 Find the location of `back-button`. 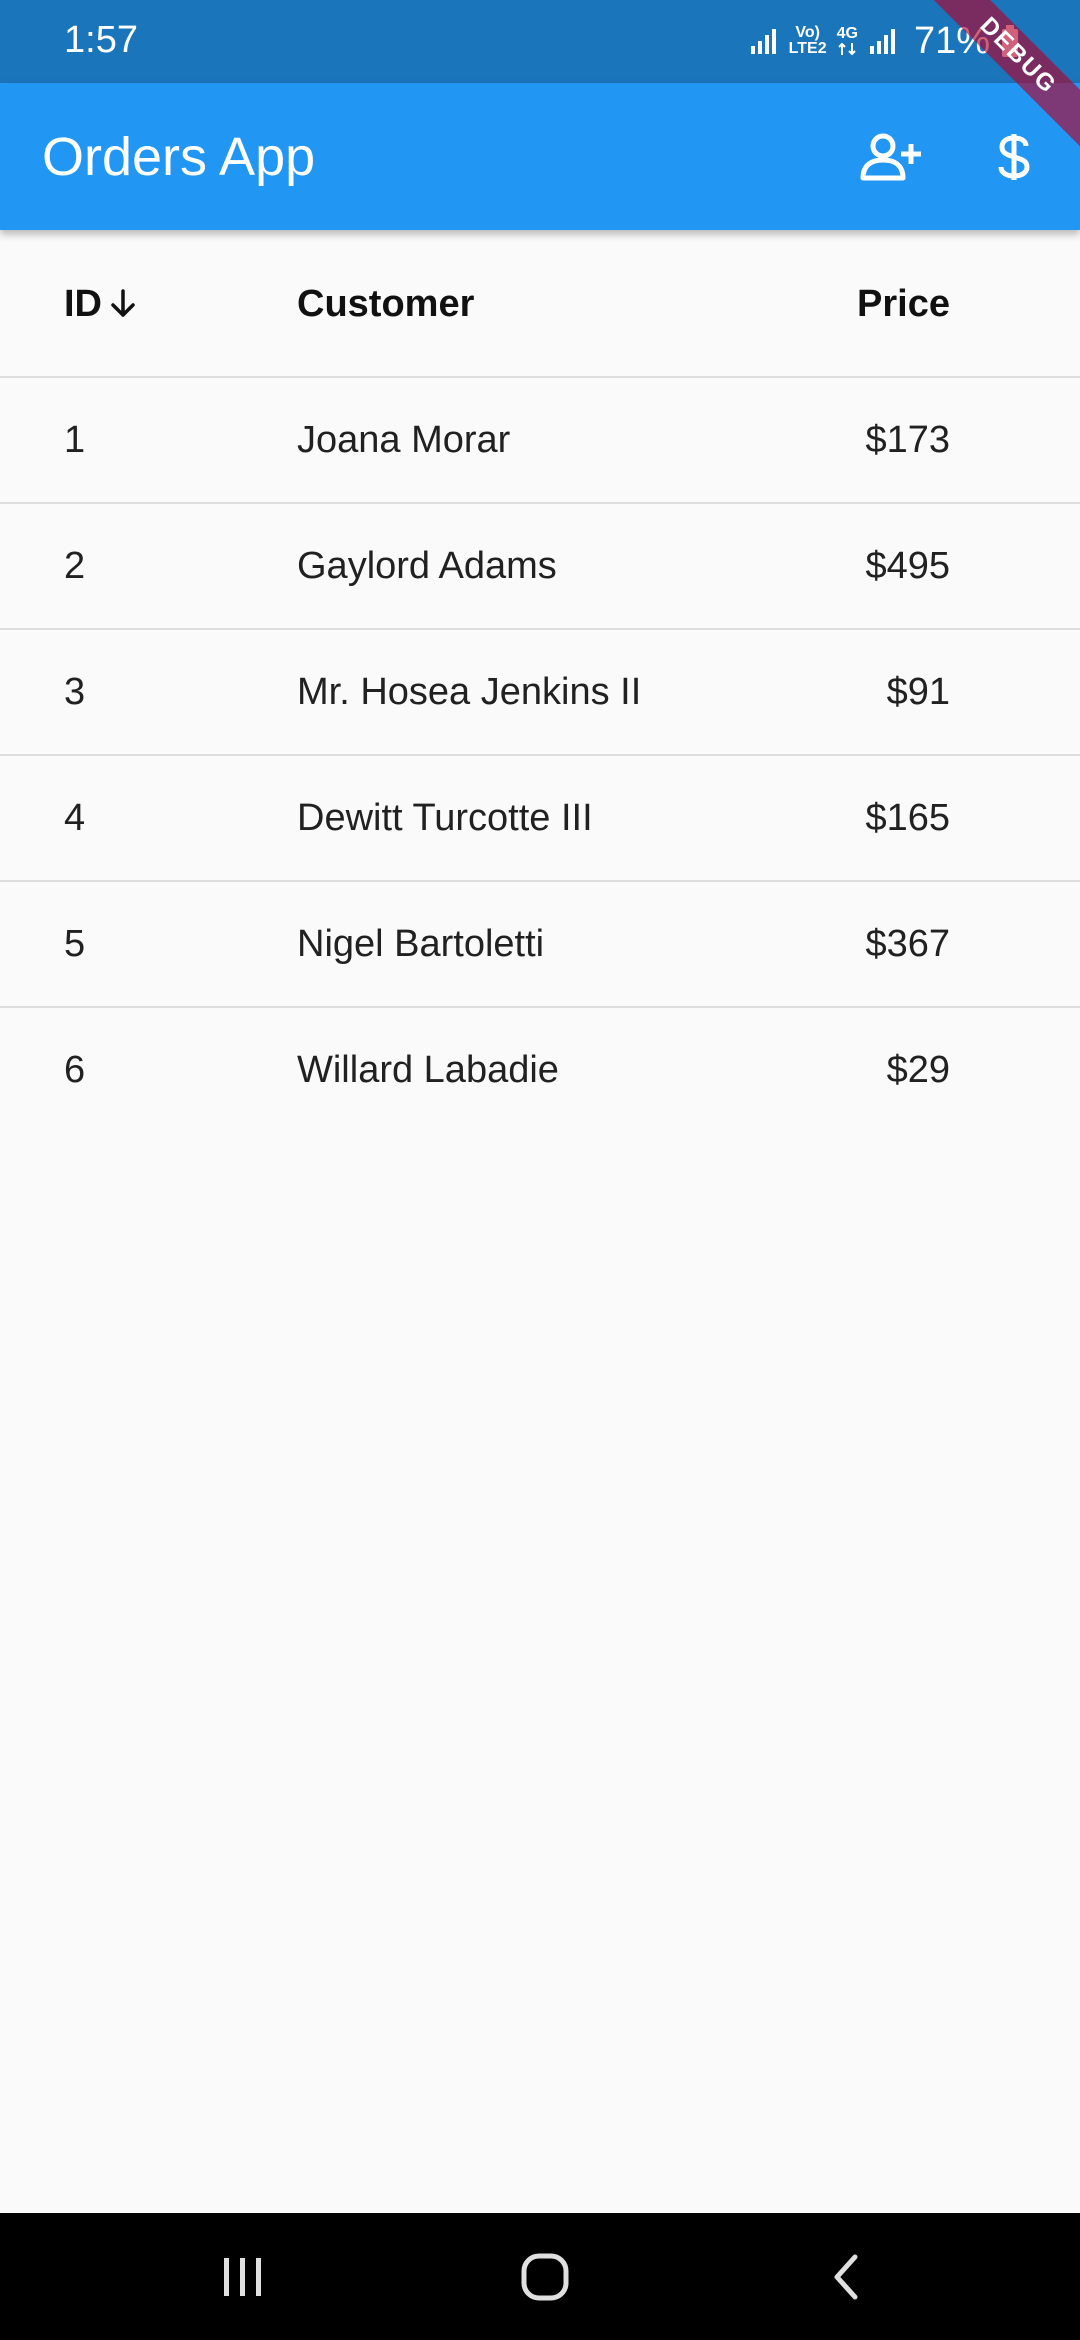

back-button is located at coordinates (847, 2277).